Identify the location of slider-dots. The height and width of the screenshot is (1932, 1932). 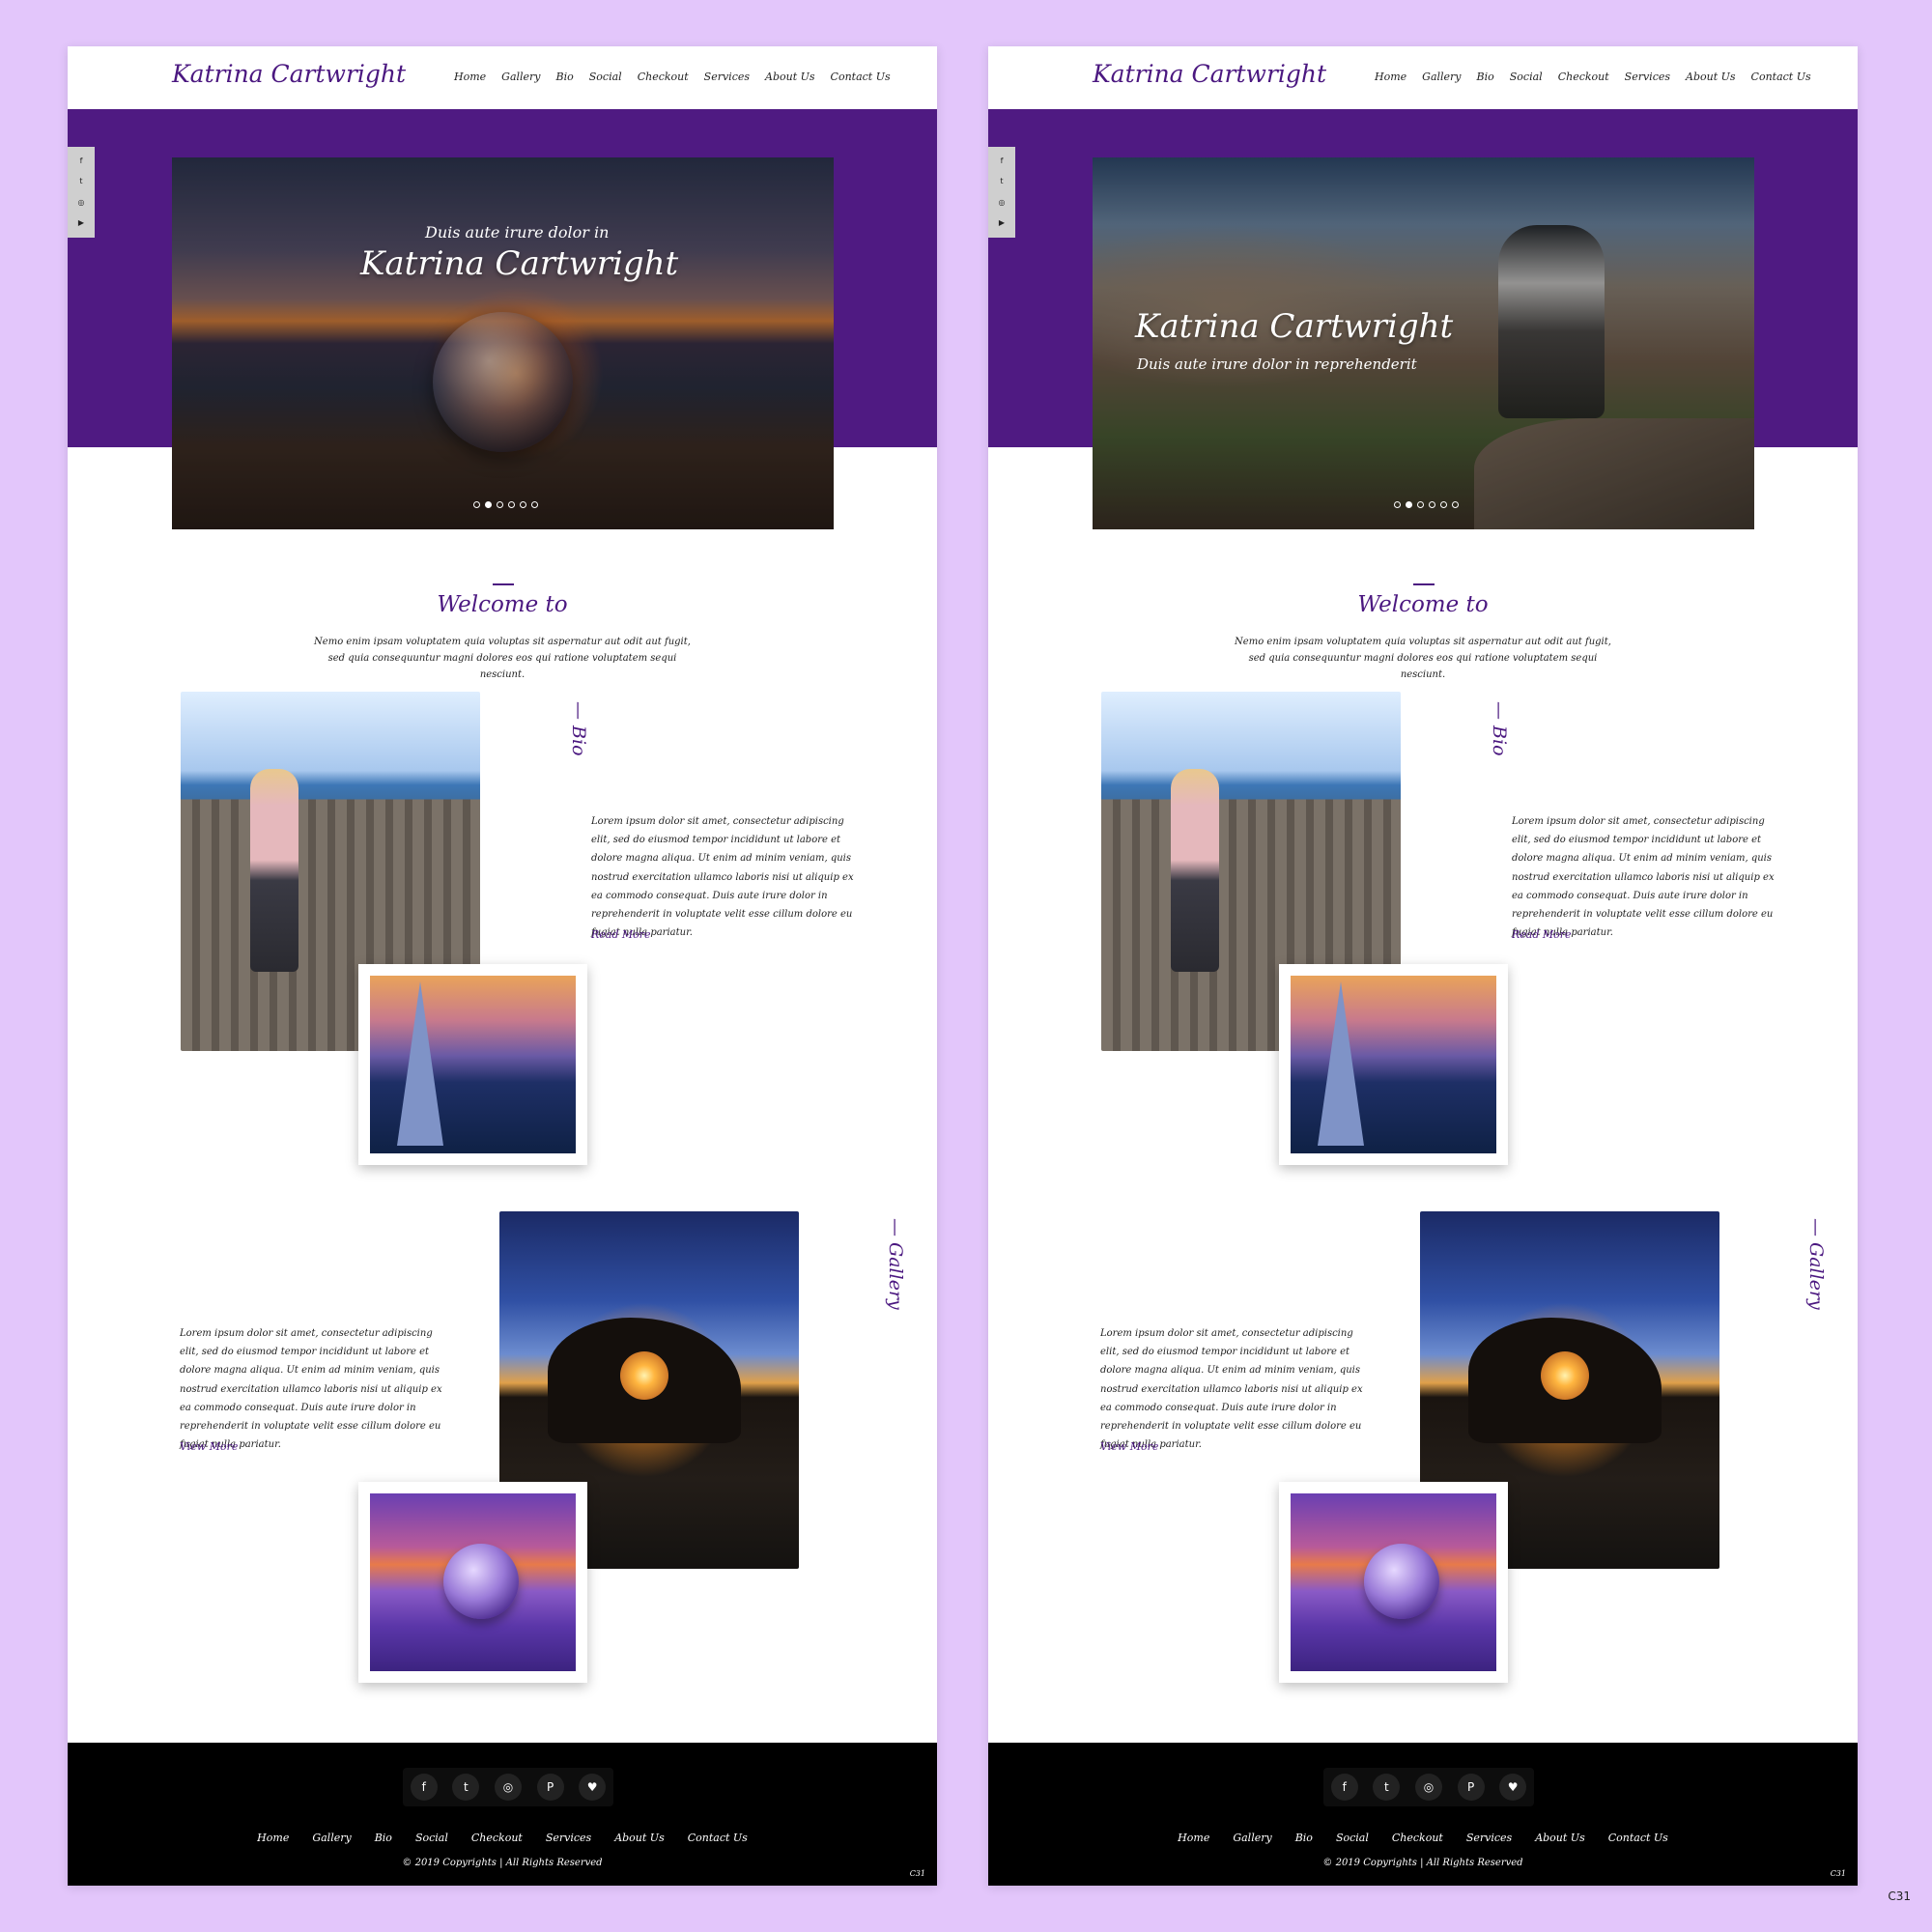
(505, 505).